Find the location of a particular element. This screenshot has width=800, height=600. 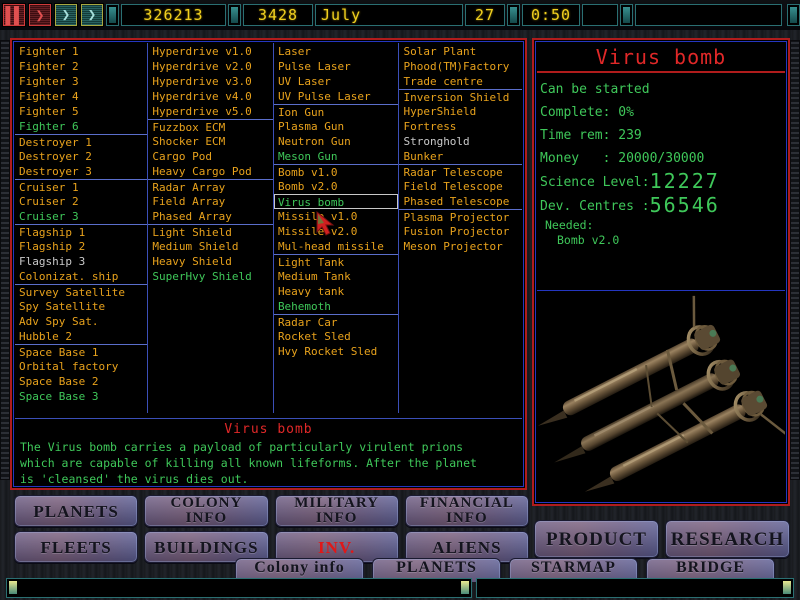

pause-button: ▌▌ is located at coordinates (14, 15).